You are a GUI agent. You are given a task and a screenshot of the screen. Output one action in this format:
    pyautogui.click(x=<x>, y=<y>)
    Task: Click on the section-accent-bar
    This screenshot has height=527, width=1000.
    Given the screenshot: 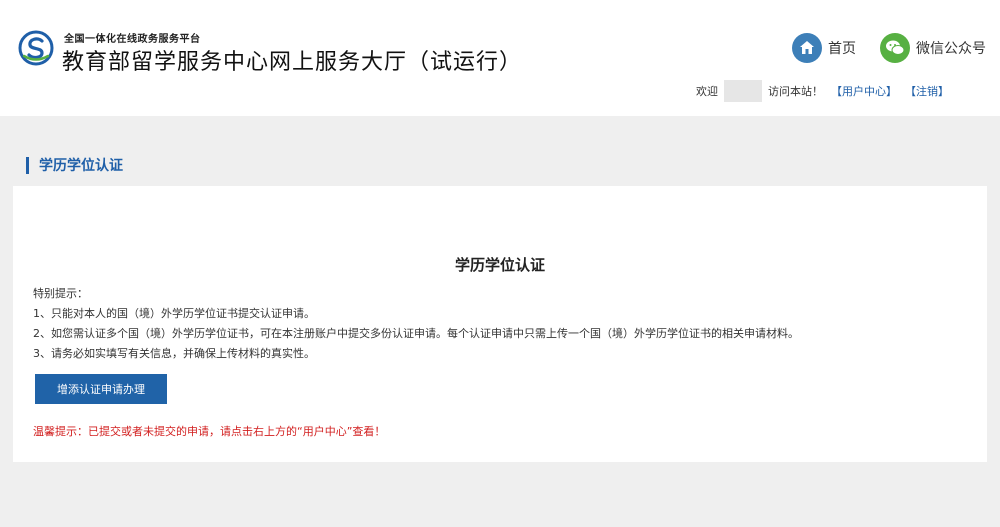 What is the action you would take?
    pyautogui.click(x=27, y=165)
    